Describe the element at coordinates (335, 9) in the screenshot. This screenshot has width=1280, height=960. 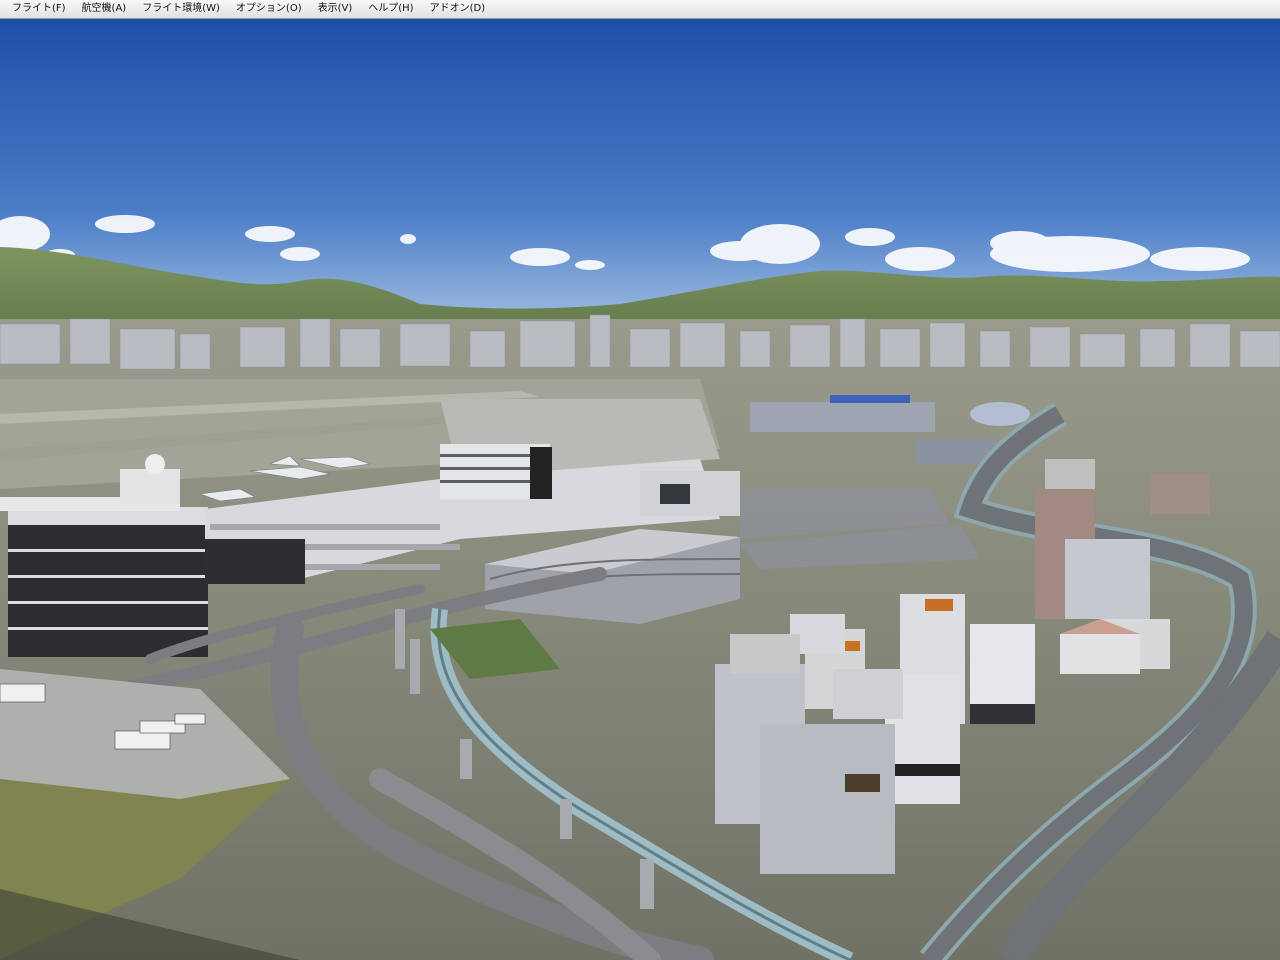
I see `menu-view: 表示(V)` at that location.